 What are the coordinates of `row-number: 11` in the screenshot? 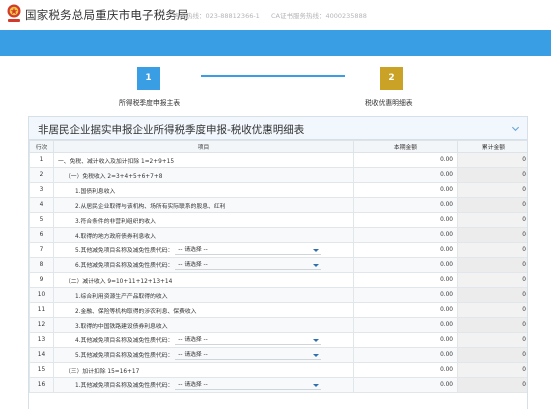 It's located at (41, 310).